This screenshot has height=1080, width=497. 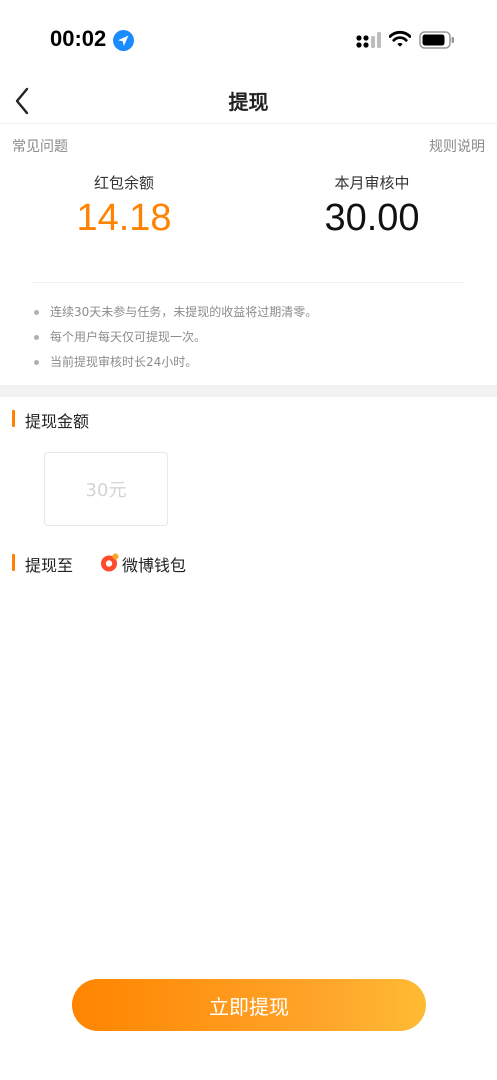 What do you see at coordinates (110, 562) in the screenshot?
I see `weibo-wallet-icon` at bounding box center [110, 562].